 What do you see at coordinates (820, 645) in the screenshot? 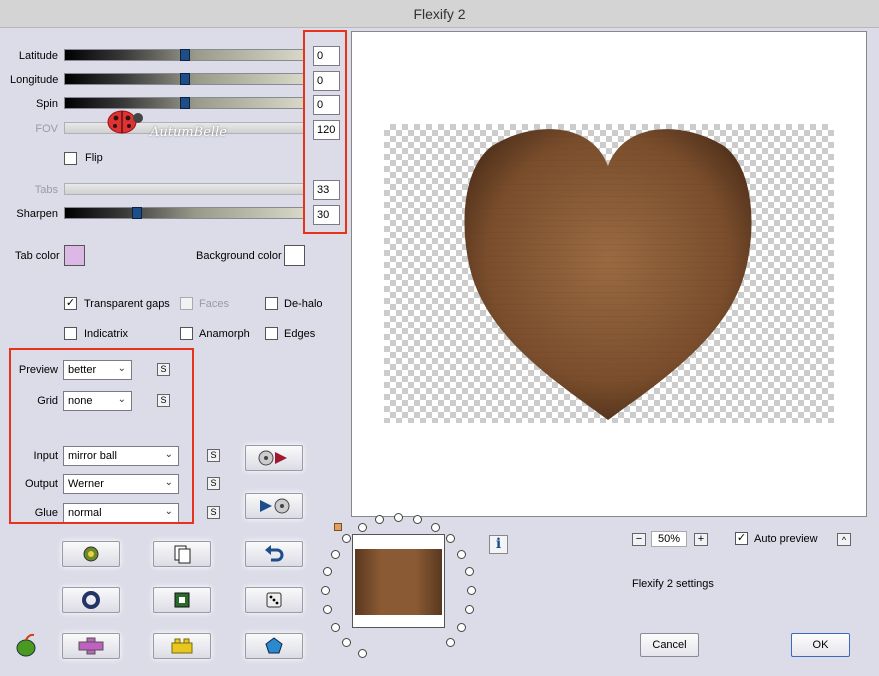
I see `ok-button: OK` at bounding box center [820, 645].